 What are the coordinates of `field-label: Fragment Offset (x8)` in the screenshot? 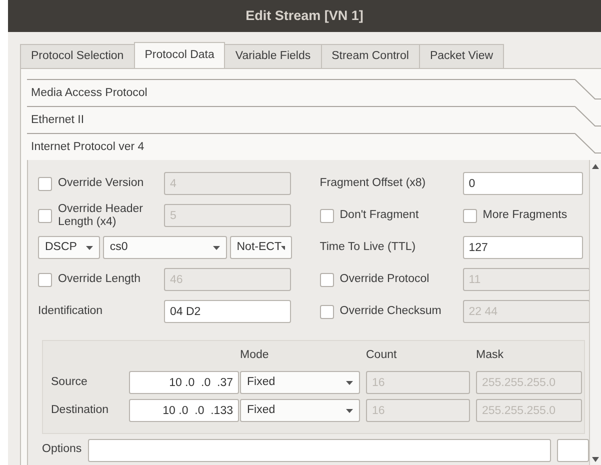 It's located at (373, 183).